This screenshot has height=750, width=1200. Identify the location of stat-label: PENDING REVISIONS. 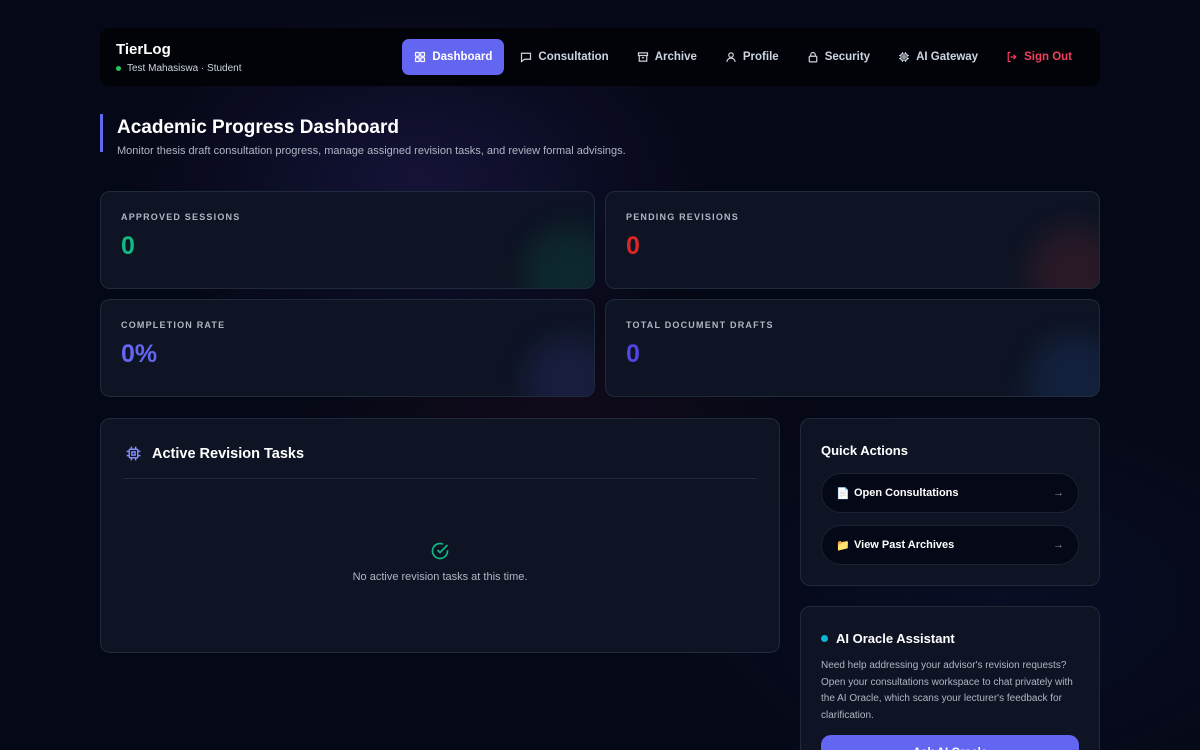
(682, 217).